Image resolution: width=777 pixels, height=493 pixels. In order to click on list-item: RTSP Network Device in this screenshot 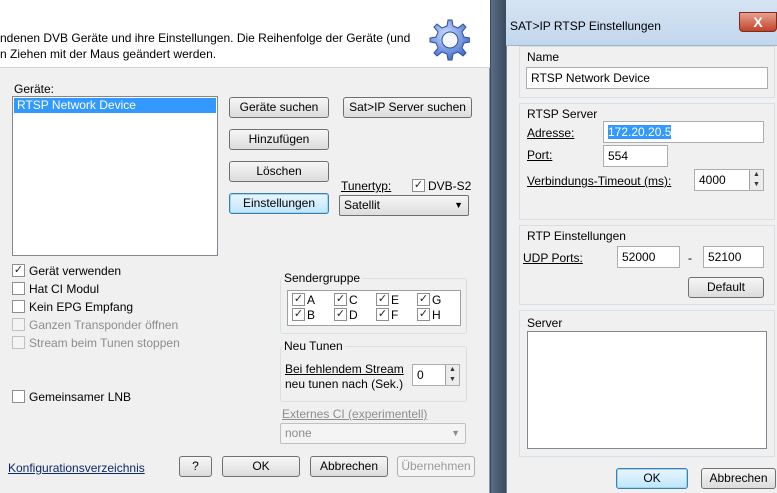, I will do `click(115, 105)`.